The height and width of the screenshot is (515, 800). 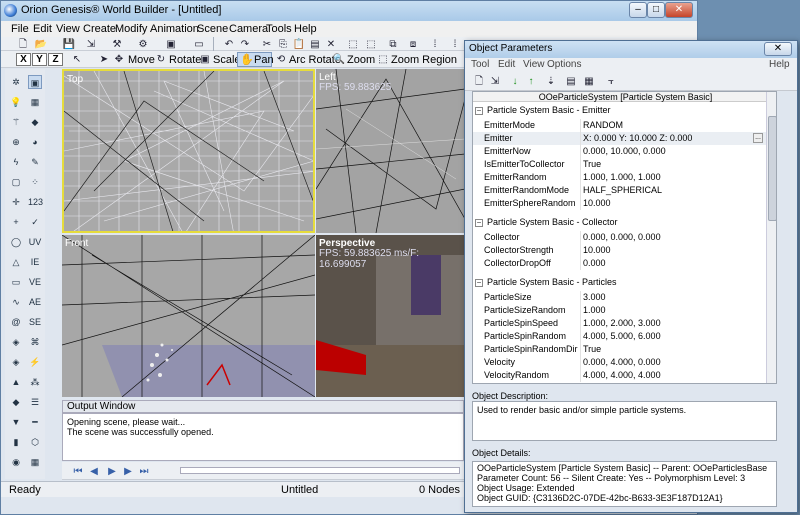 I want to click on settings-icon: ⚙, so click(x=143, y=44).